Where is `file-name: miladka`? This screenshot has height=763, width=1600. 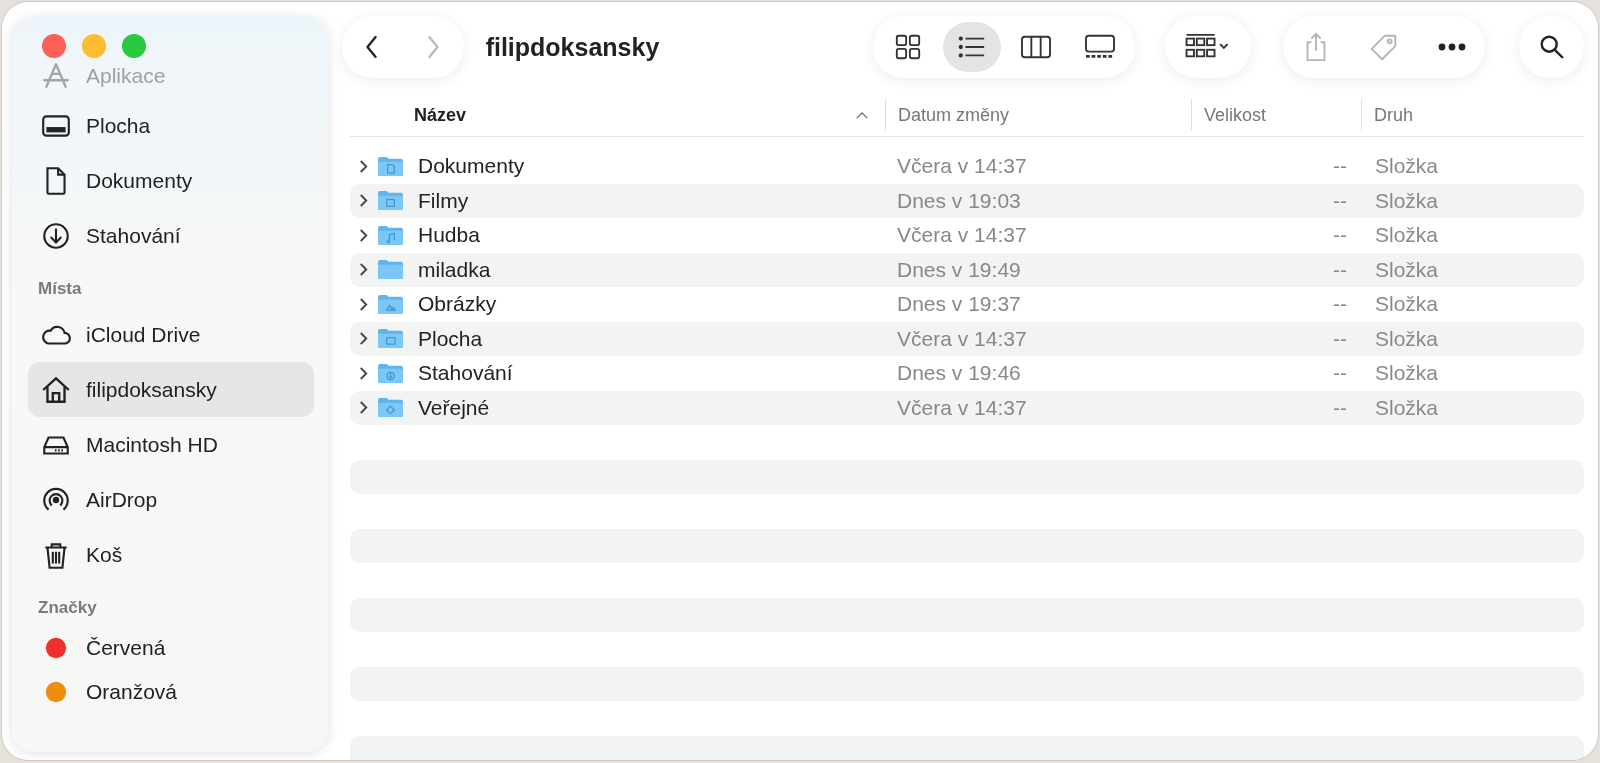 file-name: miladka is located at coordinates (454, 269).